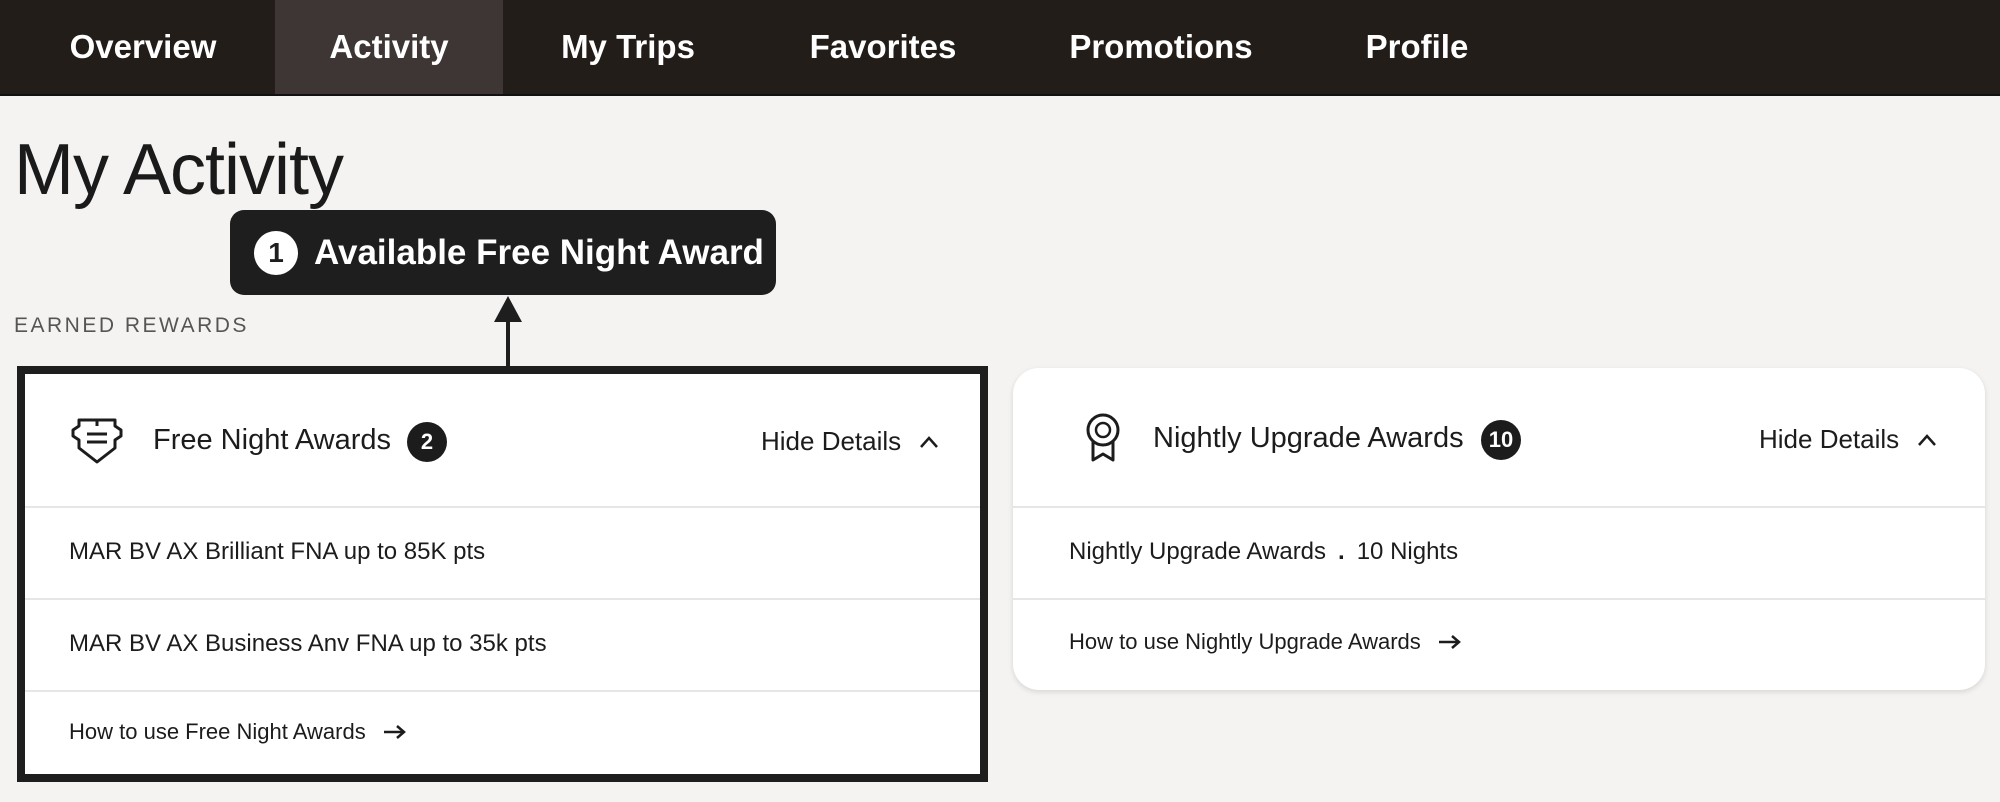 This screenshot has height=802, width=2000. Describe the element at coordinates (628, 47) in the screenshot. I see `tab-my-trips: My Trips` at that location.